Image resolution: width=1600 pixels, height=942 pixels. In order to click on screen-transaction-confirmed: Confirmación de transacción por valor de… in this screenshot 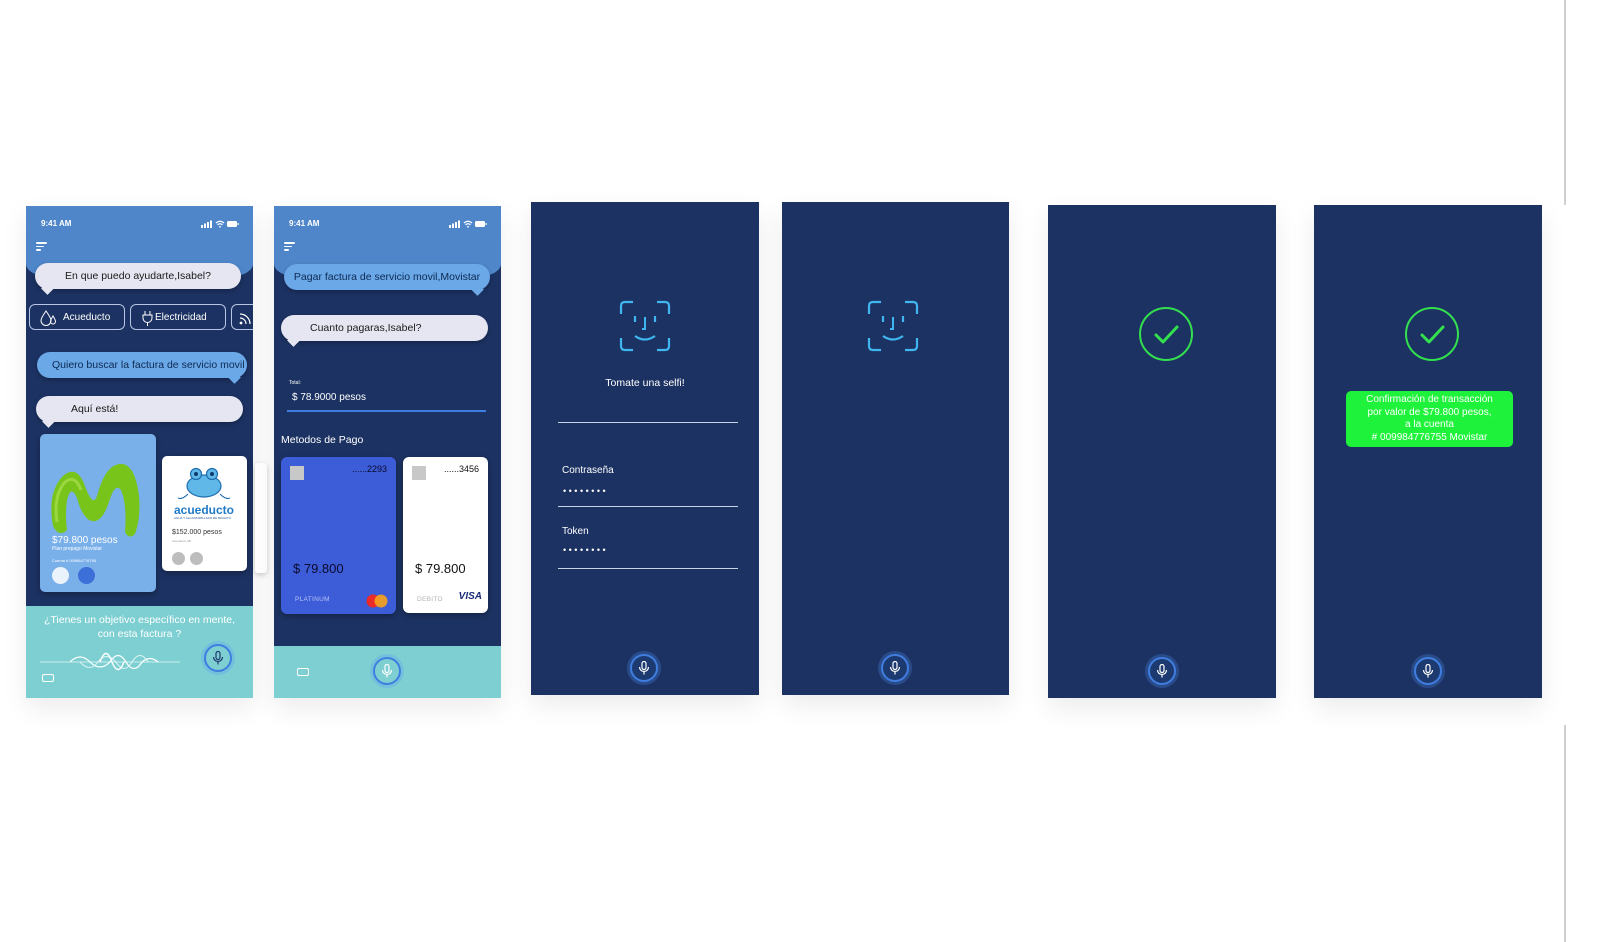, I will do `click(1428, 451)`.